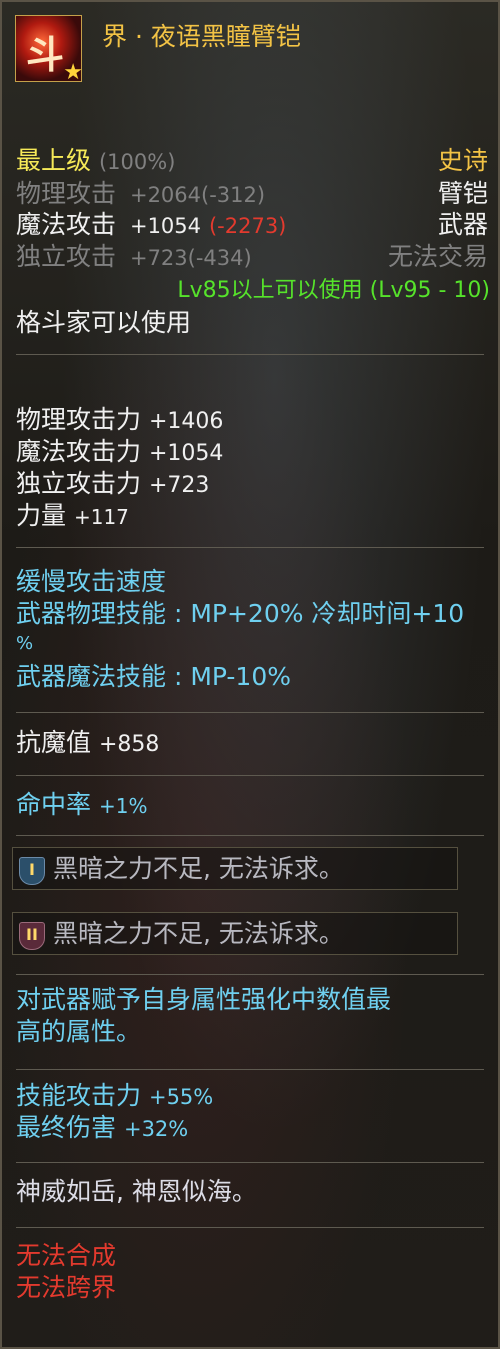 This screenshot has height=1349, width=500. What do you see at coordinates (165, 195) in the screenshot?
I see `stat-value: +2064` at bounding box center [165, 195].